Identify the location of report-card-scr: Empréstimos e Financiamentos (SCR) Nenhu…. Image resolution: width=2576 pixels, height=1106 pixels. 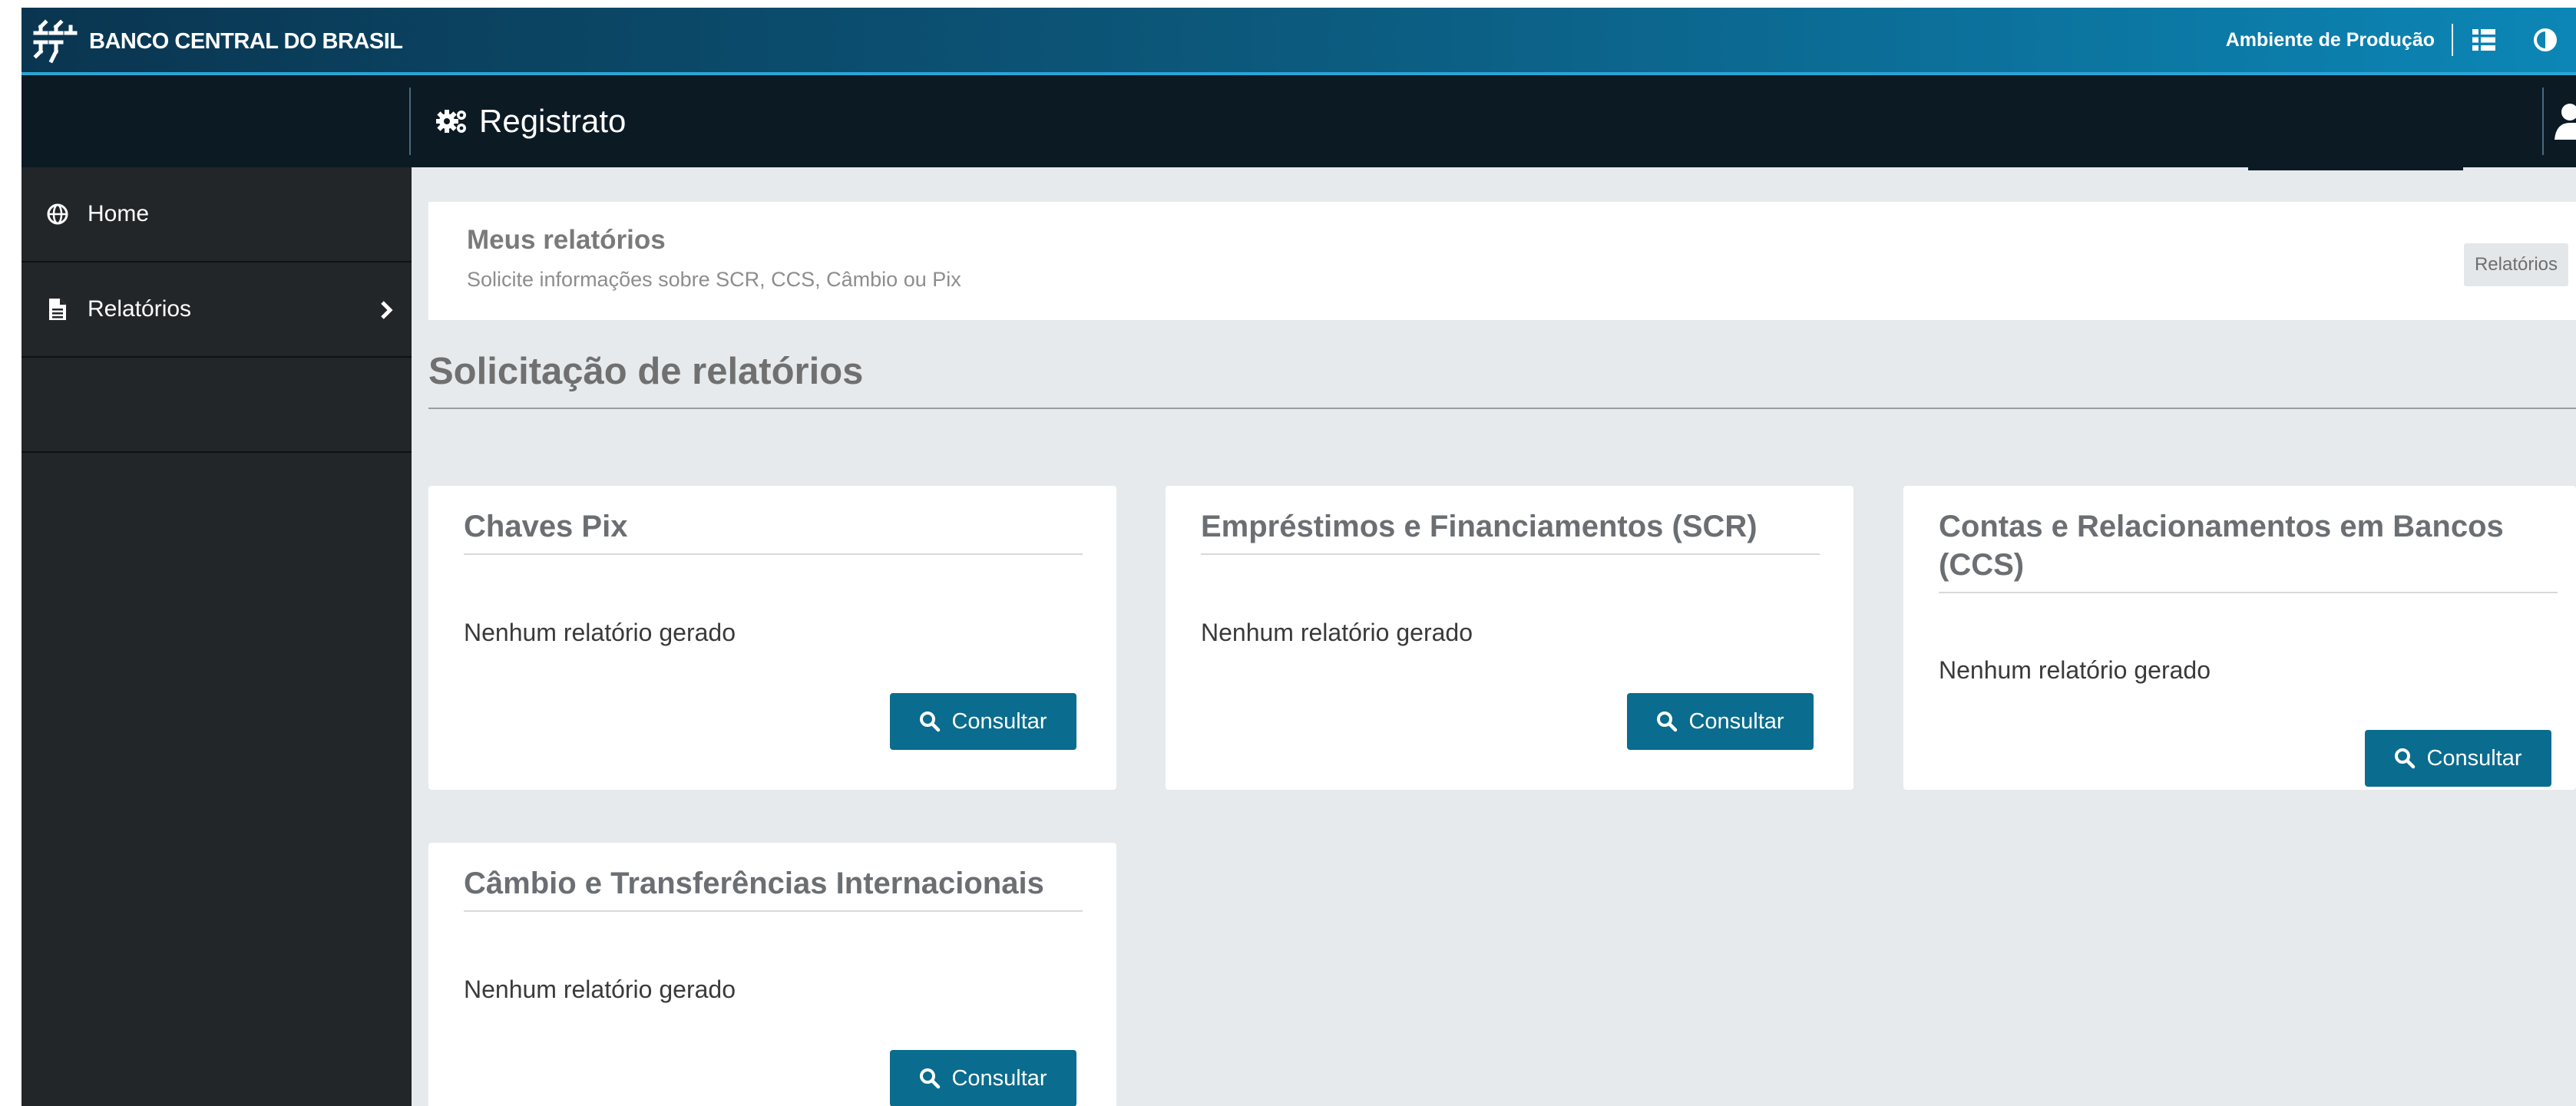
(1509, 638).